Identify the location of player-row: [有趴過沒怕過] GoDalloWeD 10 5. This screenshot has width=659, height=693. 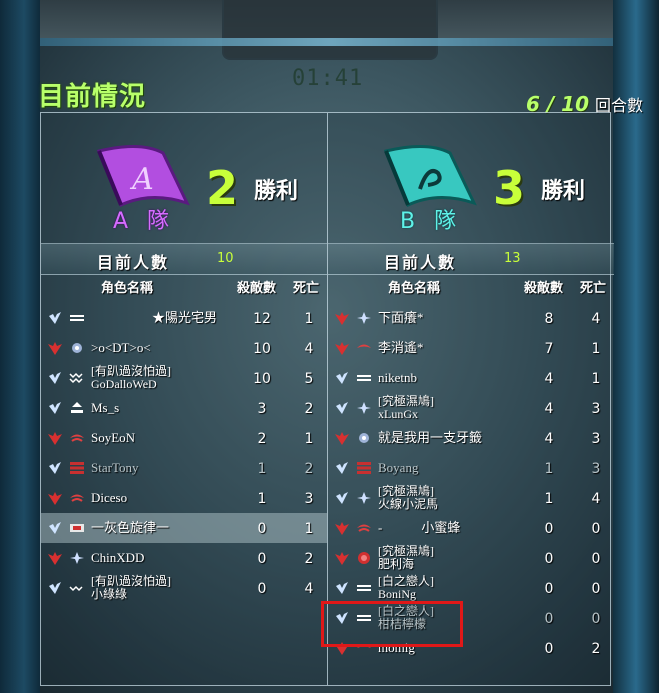
(184, 378).